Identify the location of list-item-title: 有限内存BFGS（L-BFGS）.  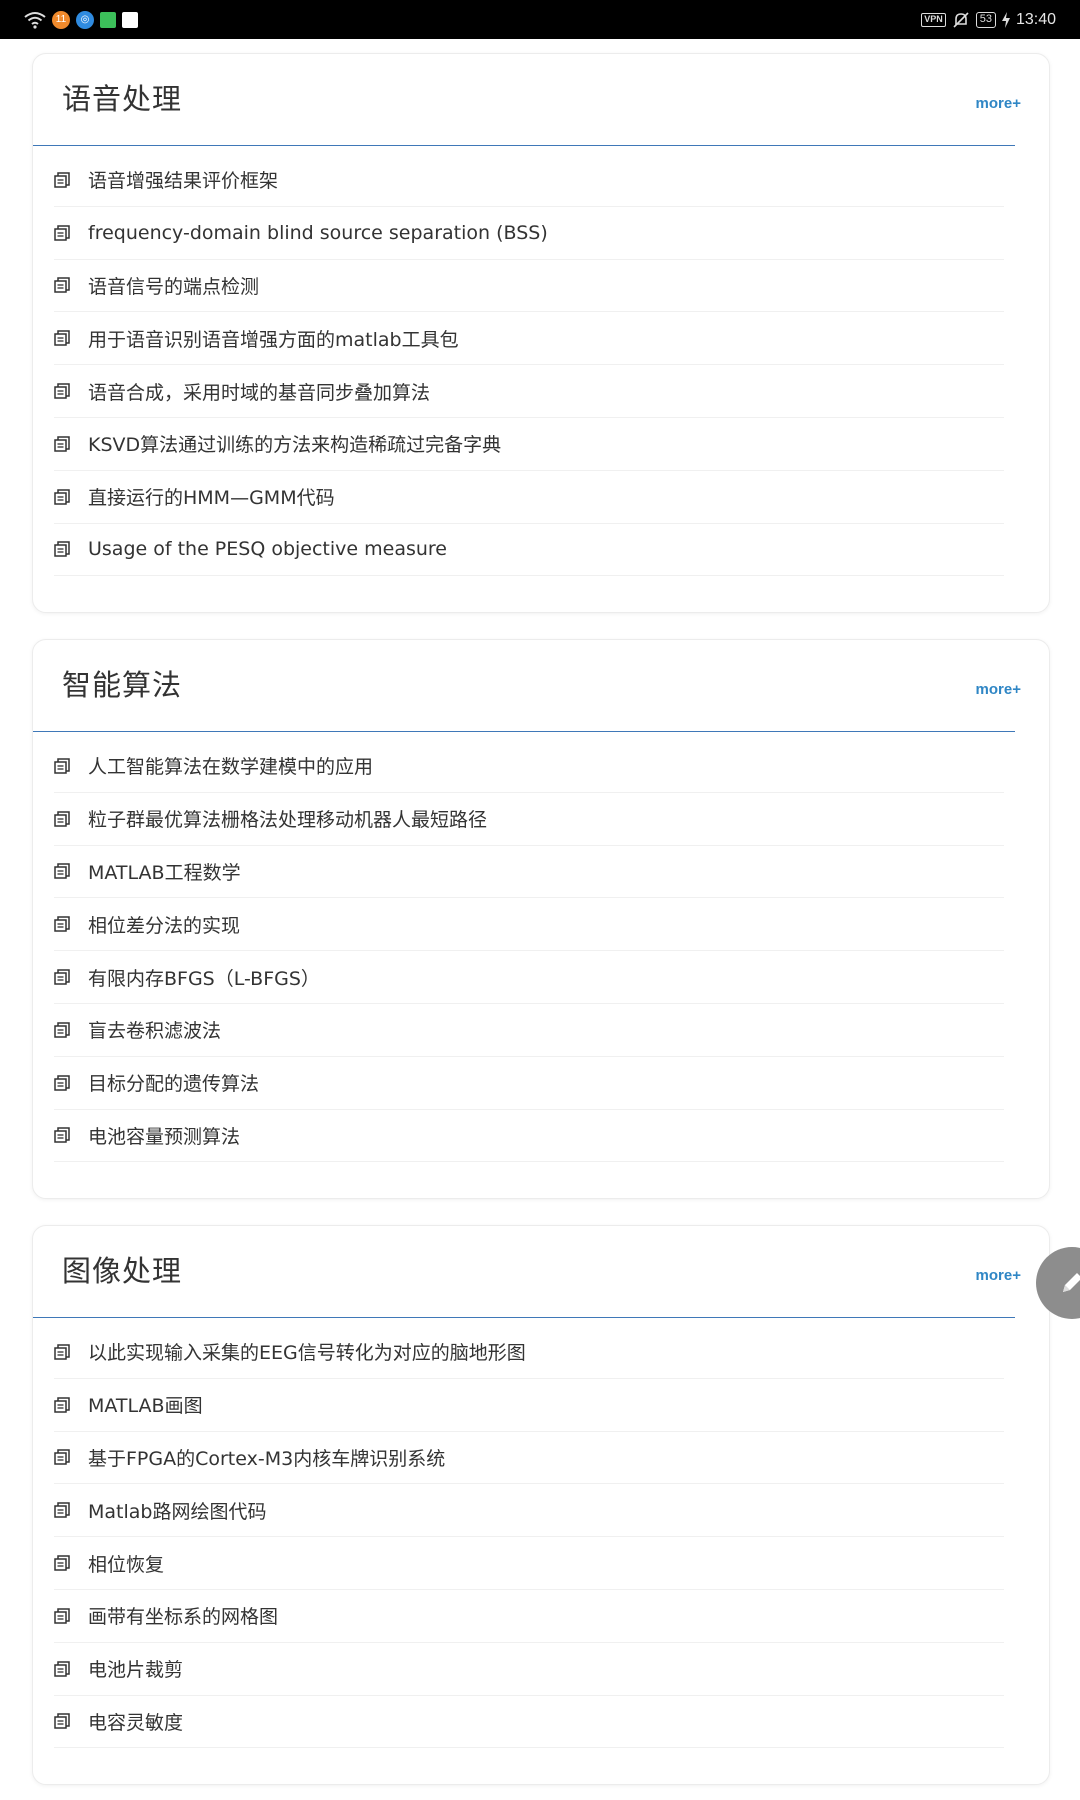
(204, 978).